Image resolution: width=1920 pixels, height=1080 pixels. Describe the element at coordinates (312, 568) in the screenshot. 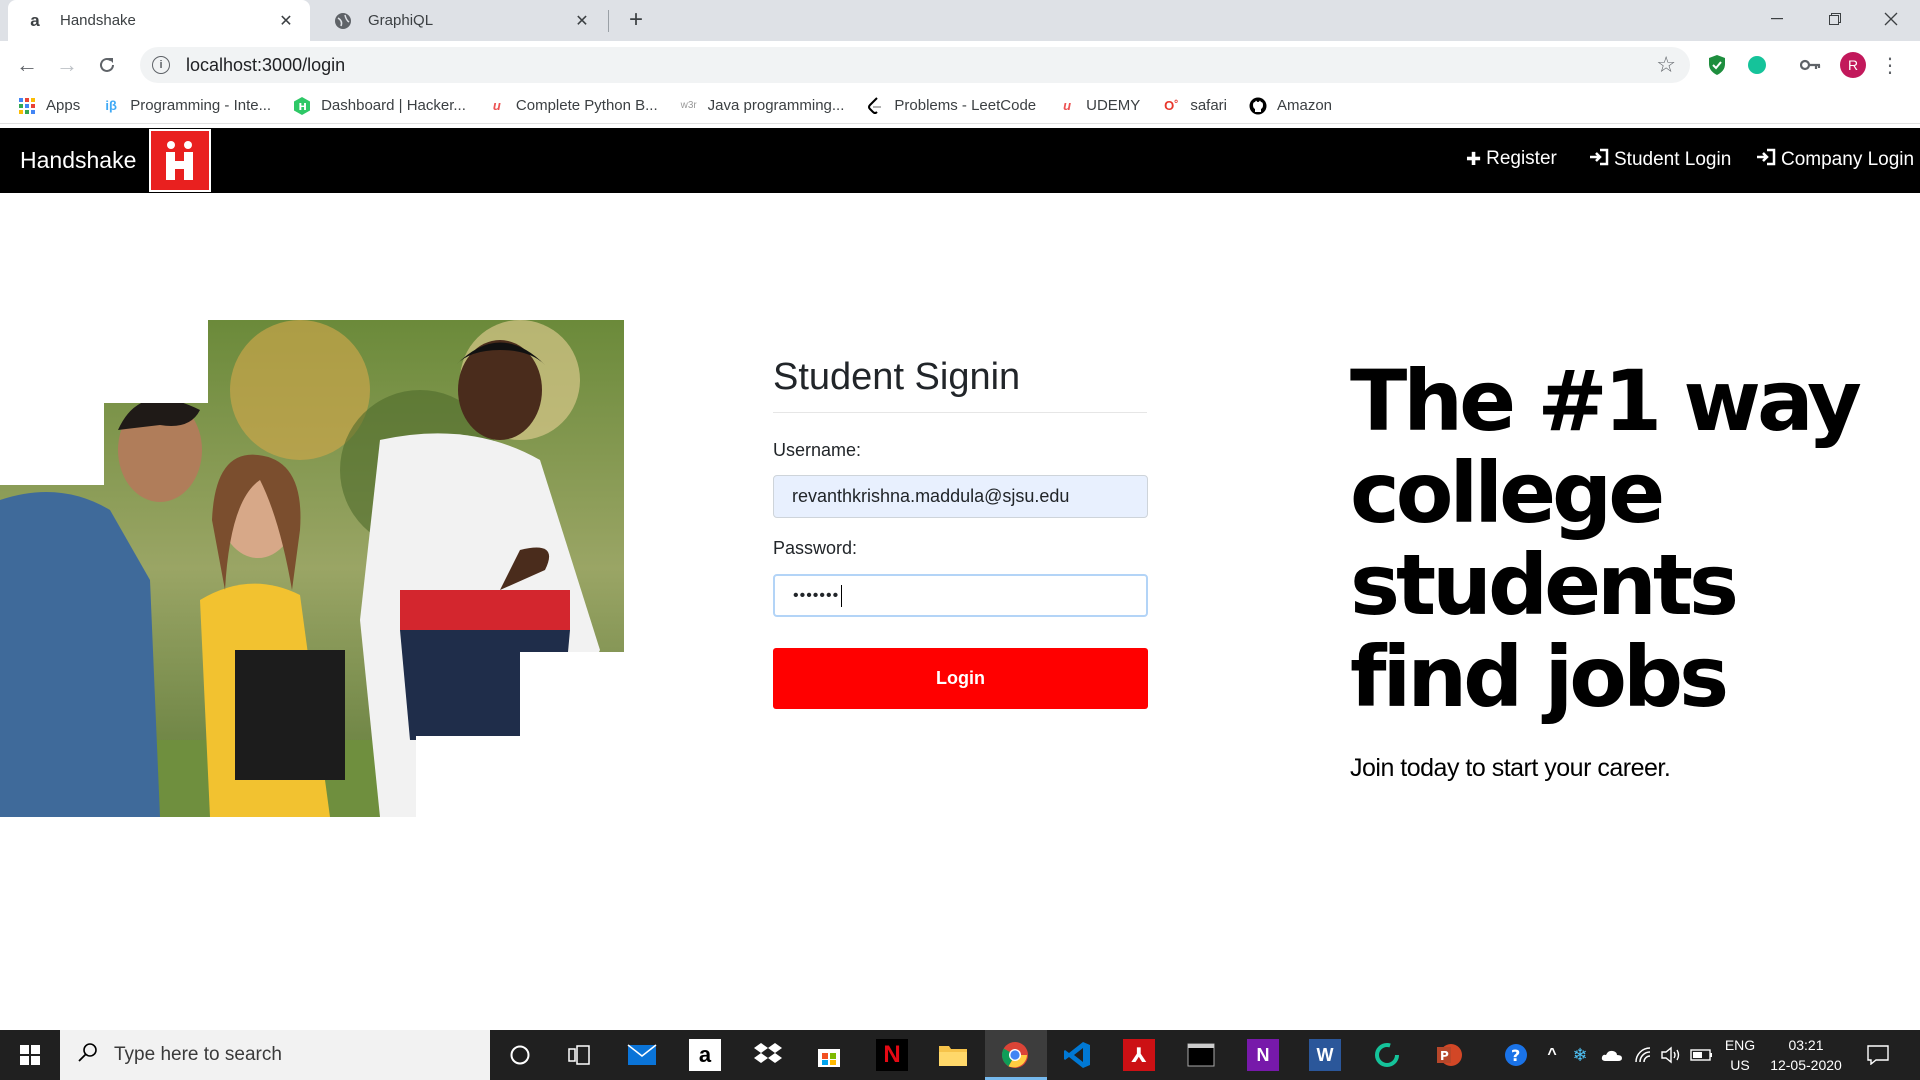

I see `students-photo` at that location.